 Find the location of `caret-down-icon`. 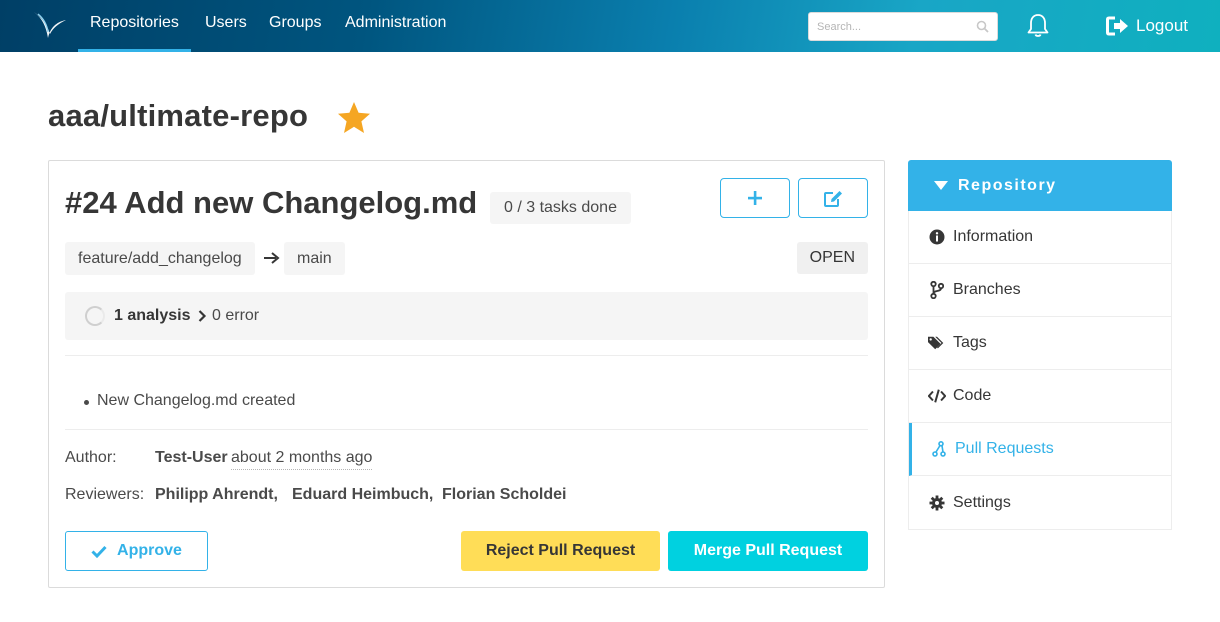

caret-down-icon is located at coordinates (941, 185).